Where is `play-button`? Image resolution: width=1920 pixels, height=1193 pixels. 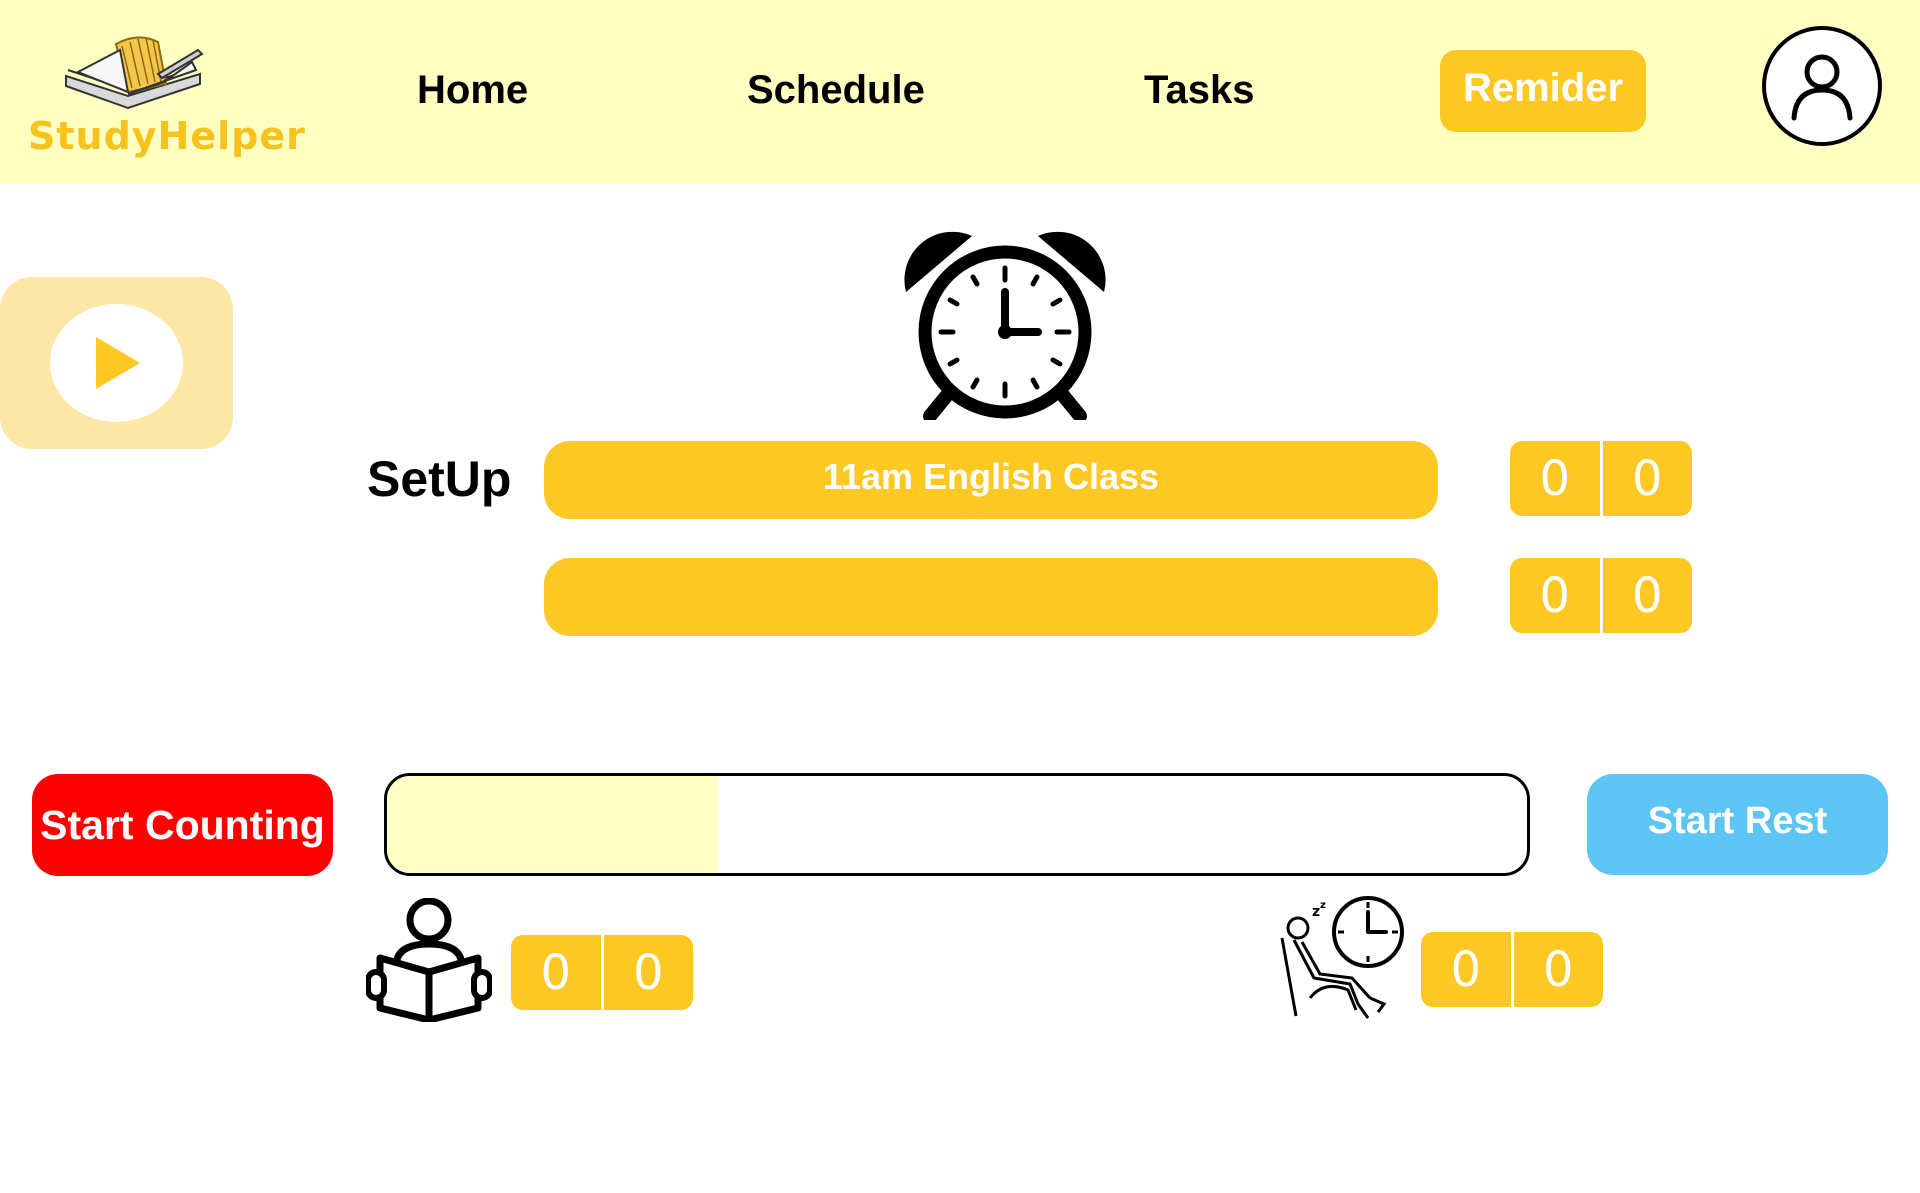
play-button is located at coordinates (116, 363).